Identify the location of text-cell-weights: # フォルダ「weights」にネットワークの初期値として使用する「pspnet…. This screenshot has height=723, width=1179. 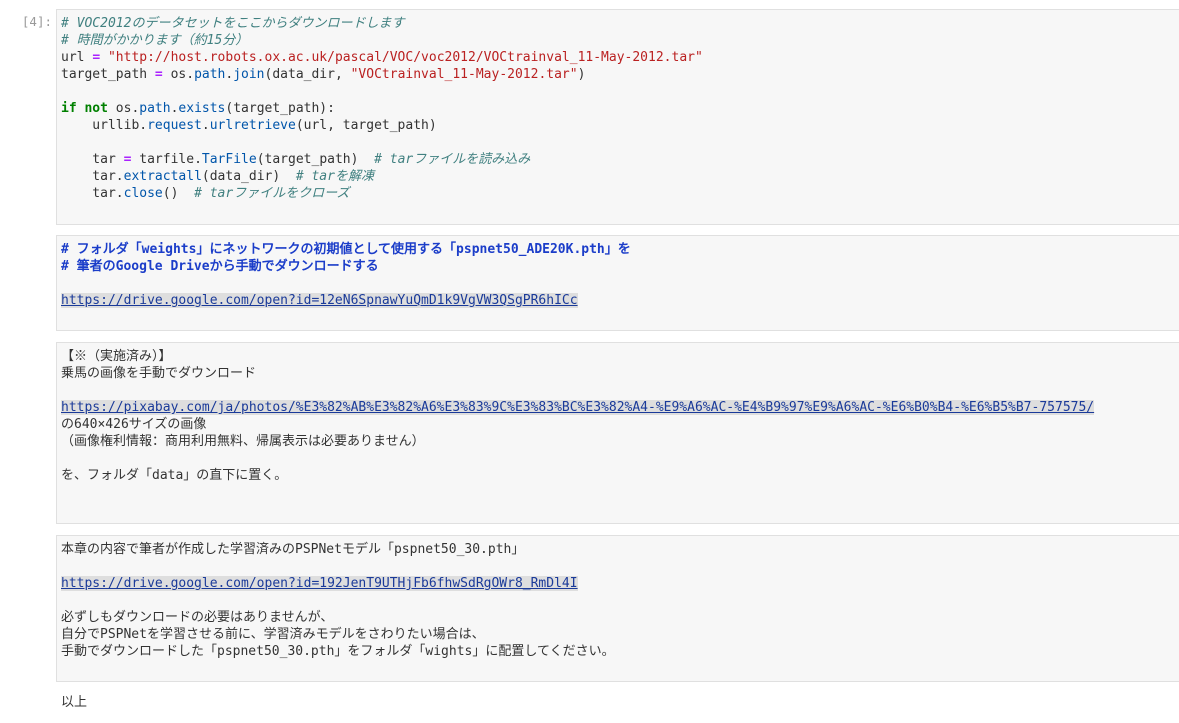
(617, 283).